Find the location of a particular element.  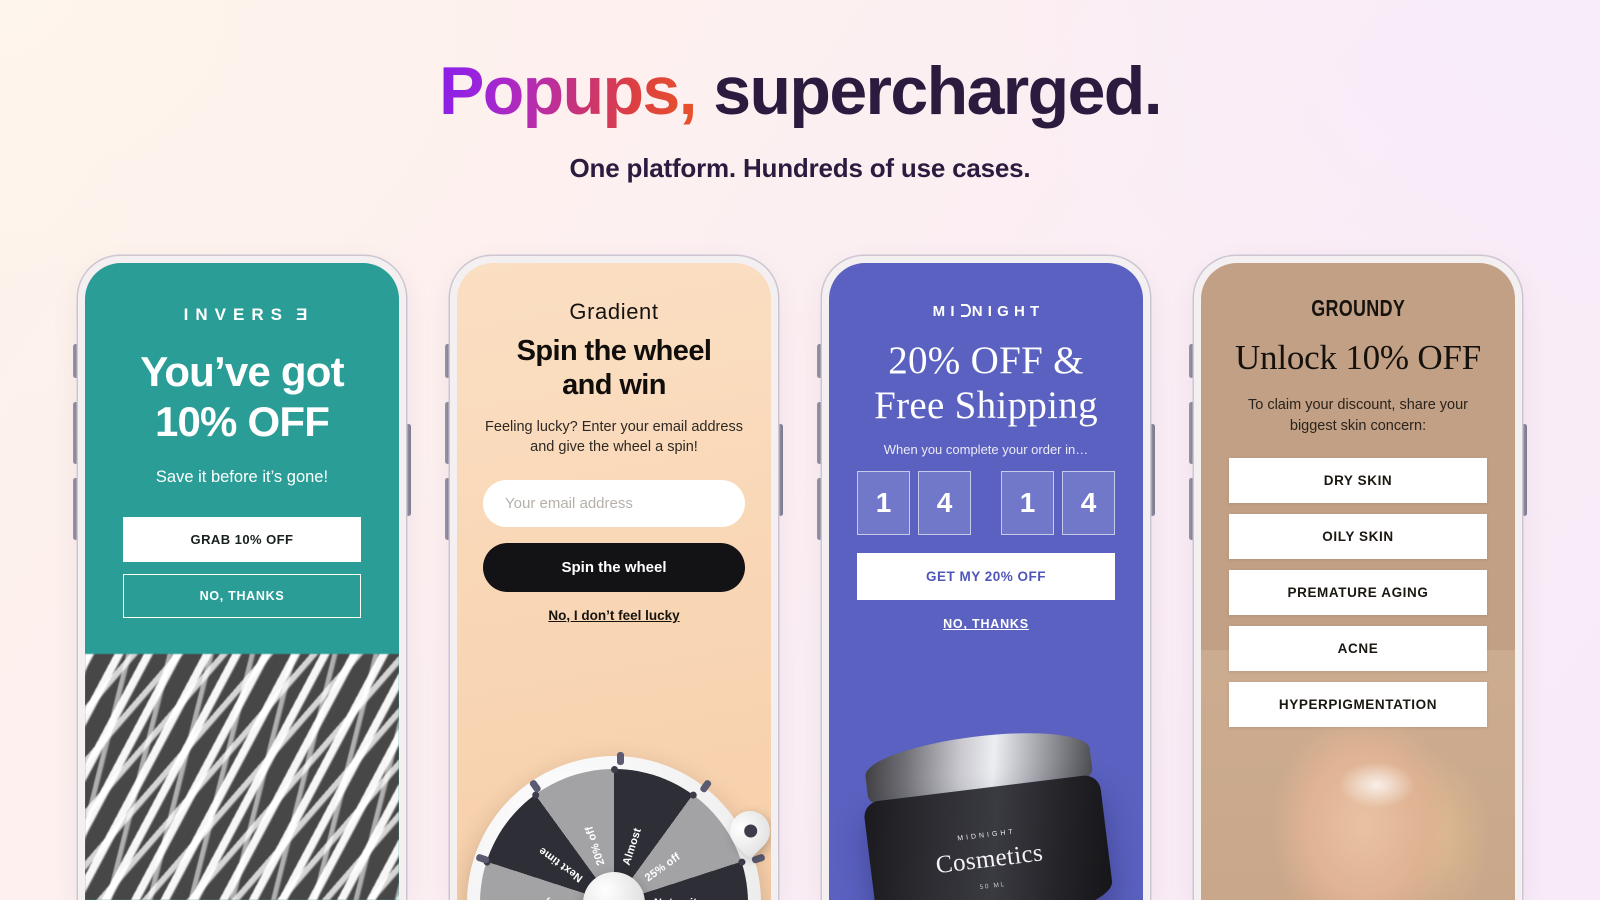

page-subtitle: One platform. Hundreds of use cases. is located at coordinates (800, 168).